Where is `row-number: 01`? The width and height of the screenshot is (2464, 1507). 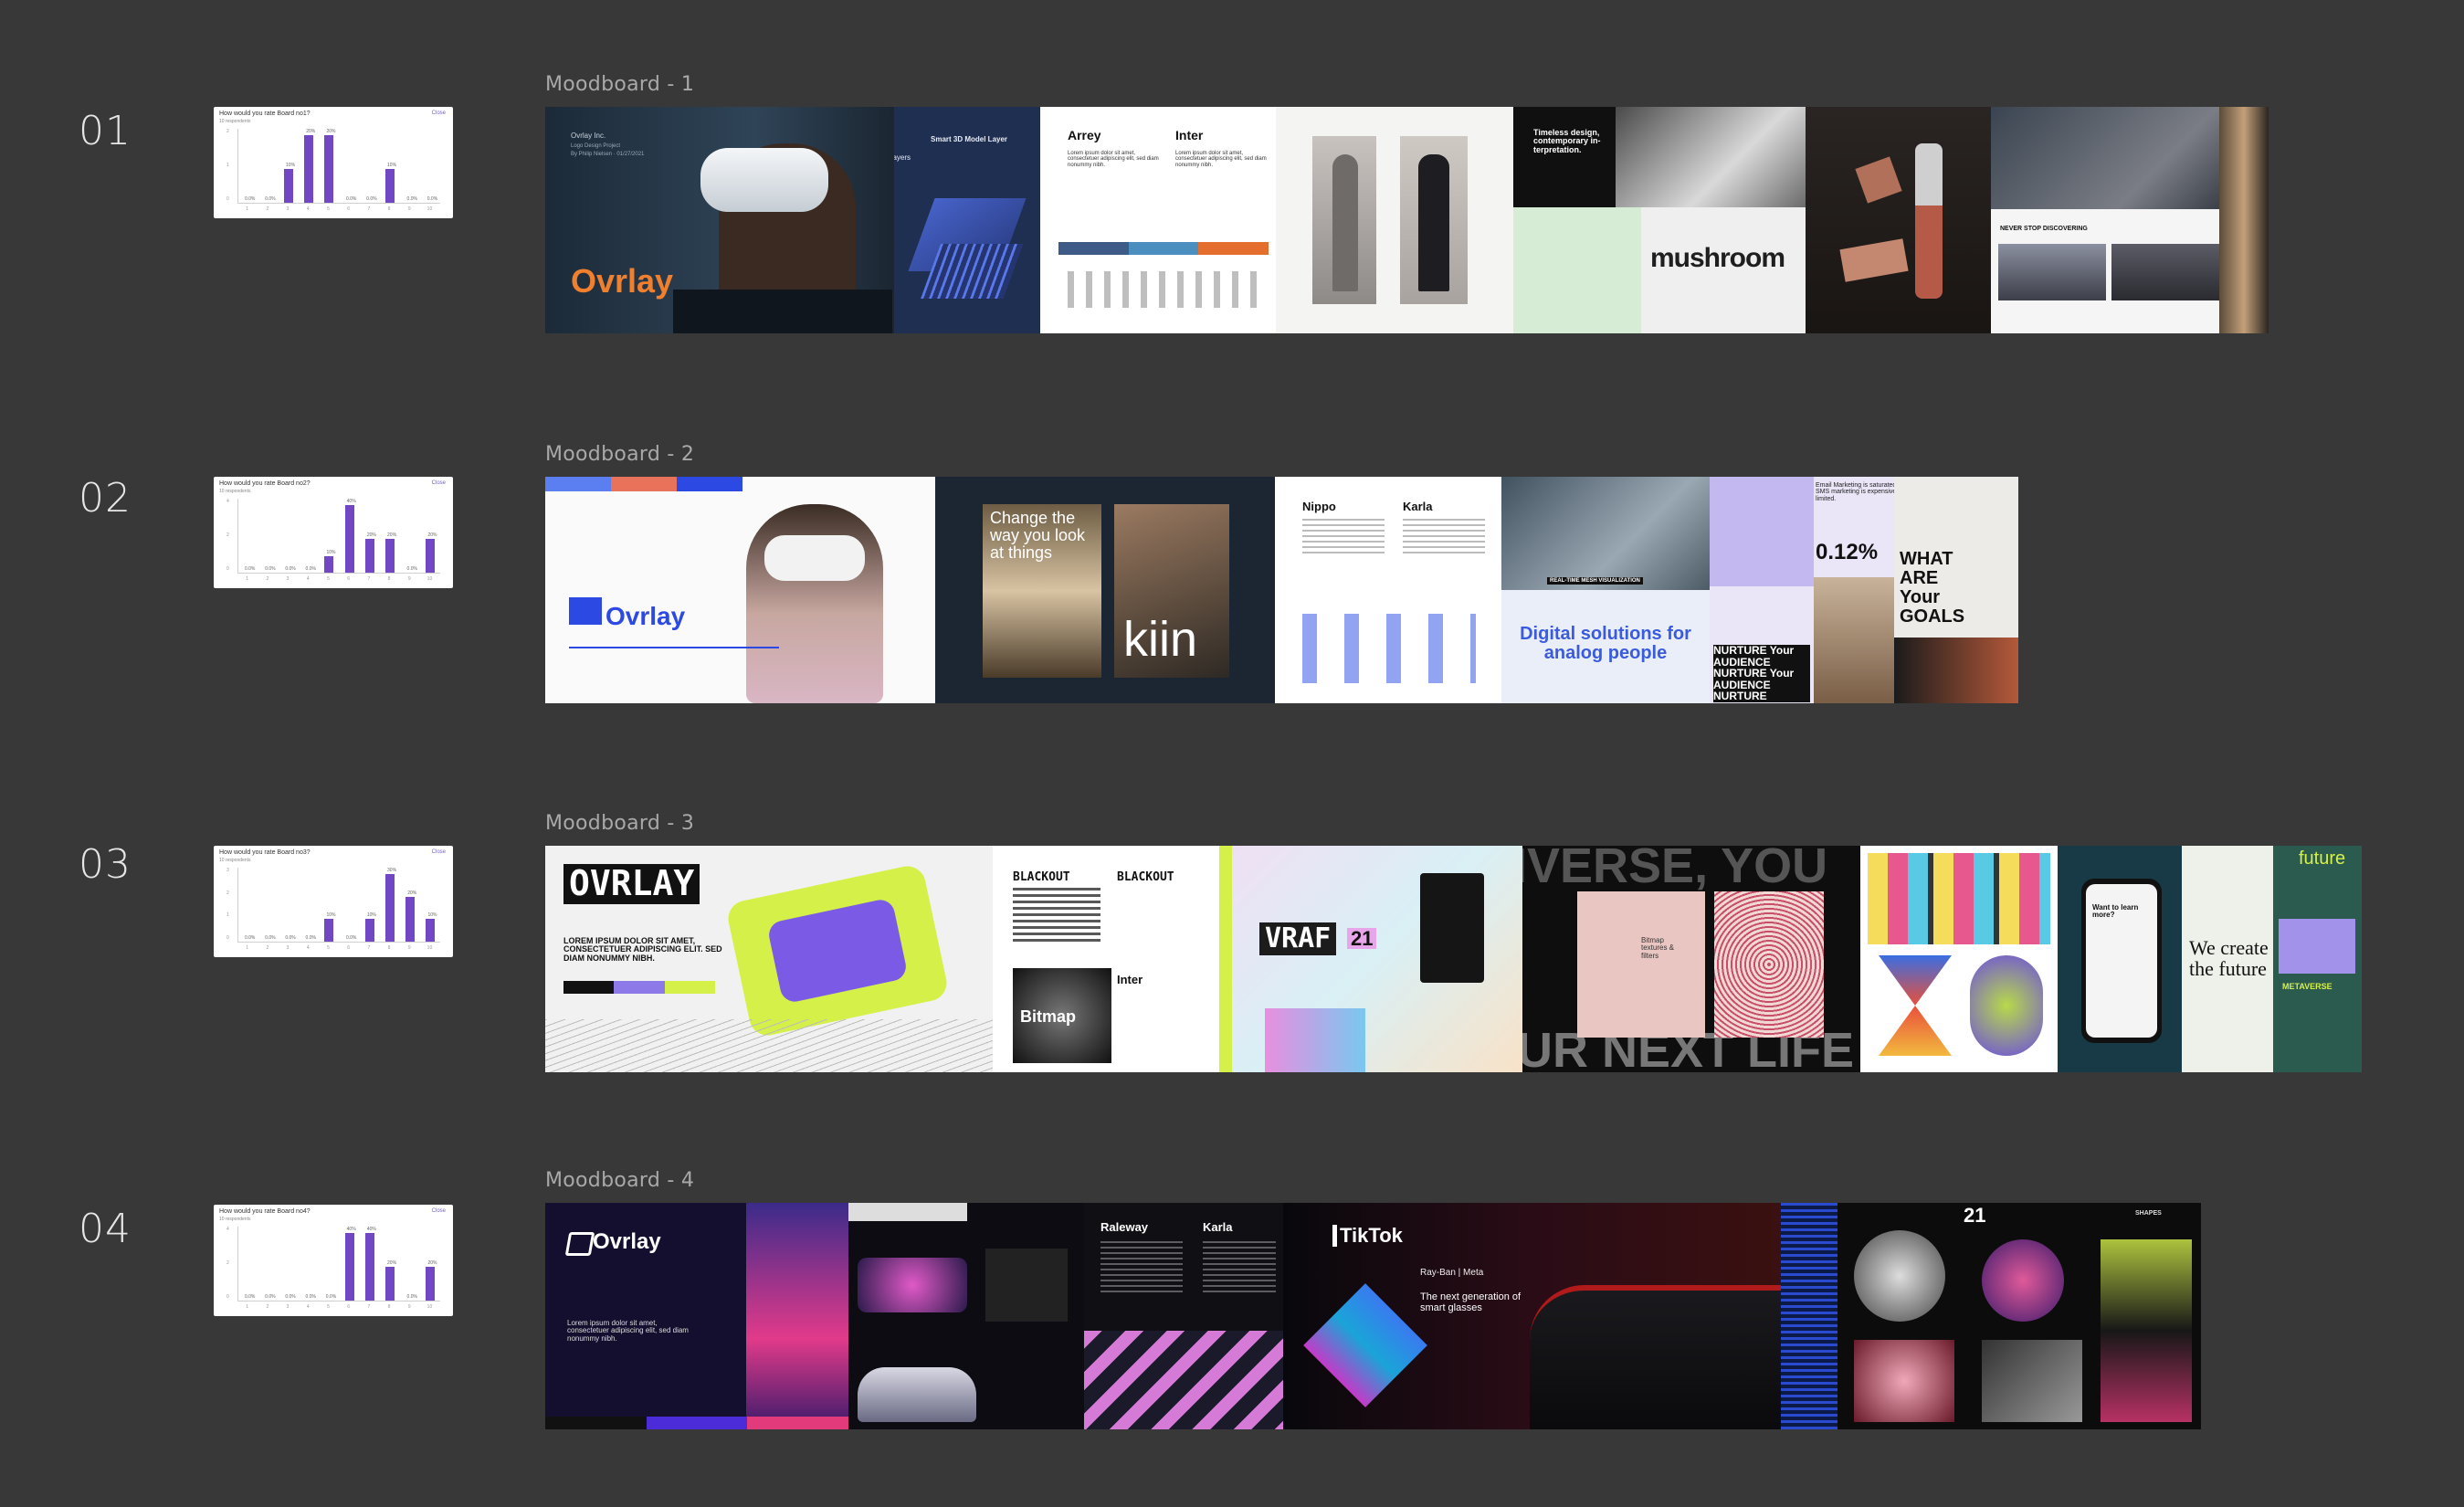
row-number: 01 is located at coordinates (106, 131).